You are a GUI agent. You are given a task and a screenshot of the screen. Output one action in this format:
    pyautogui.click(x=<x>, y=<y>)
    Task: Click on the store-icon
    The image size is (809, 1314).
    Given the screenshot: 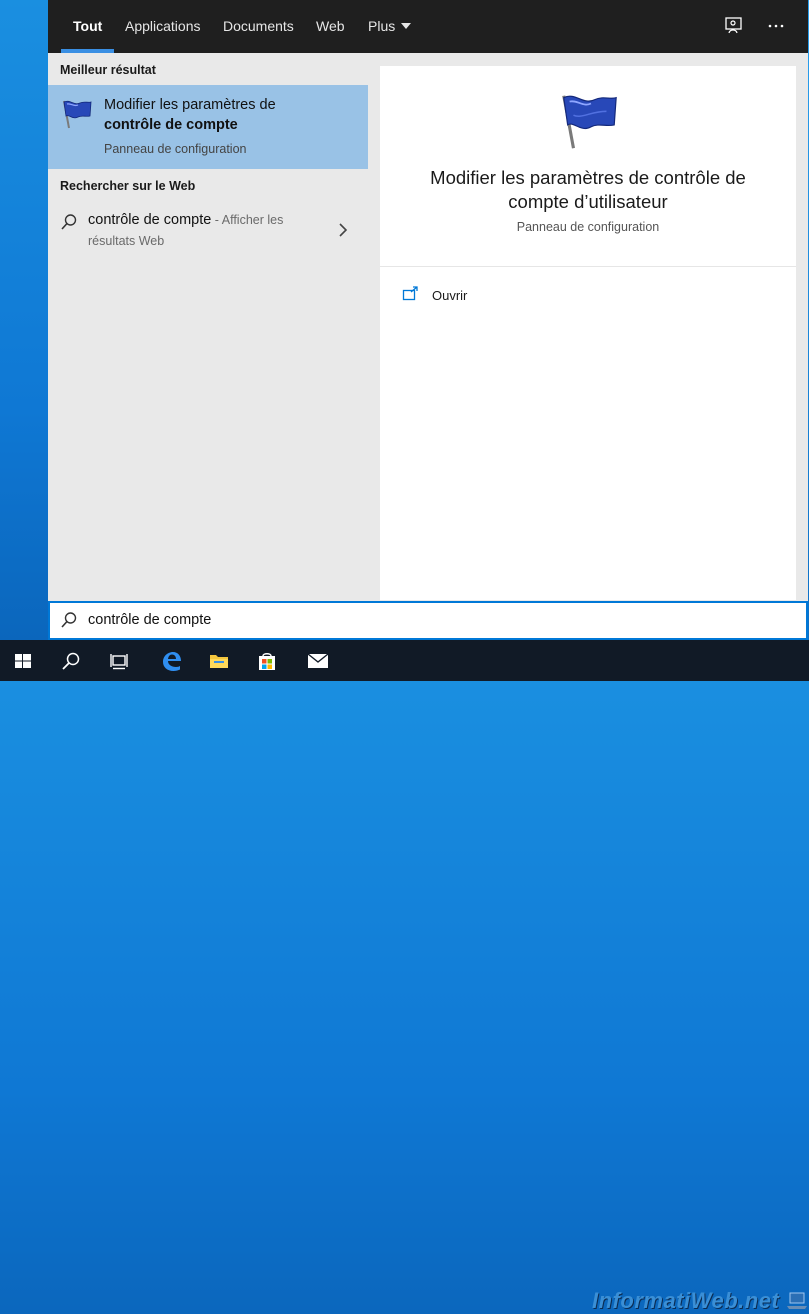 What is the action you would take?
    pyautogui.click(x=267, y=661)
    